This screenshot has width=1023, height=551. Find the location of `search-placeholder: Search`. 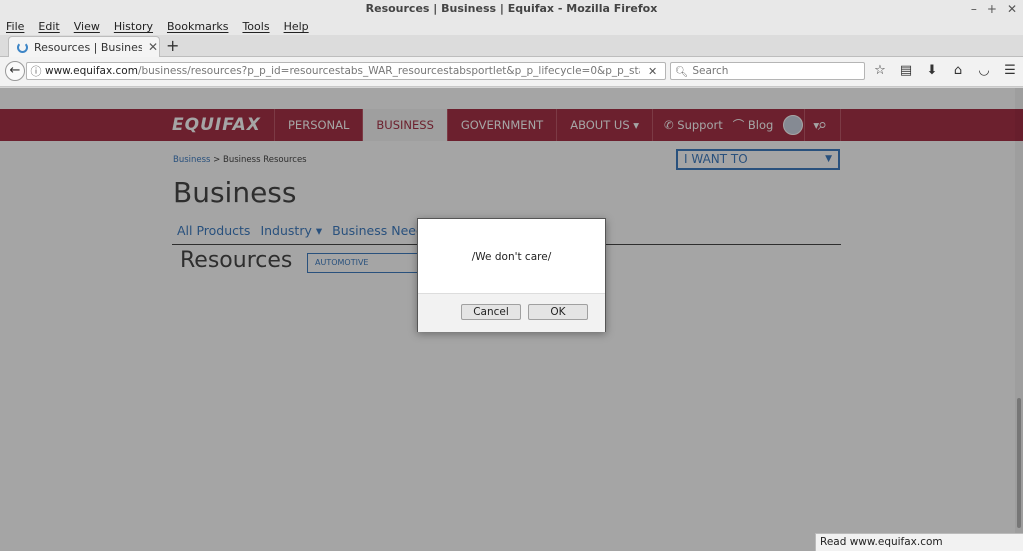

search-placeholder: Search is located at coordinates (710, 71).